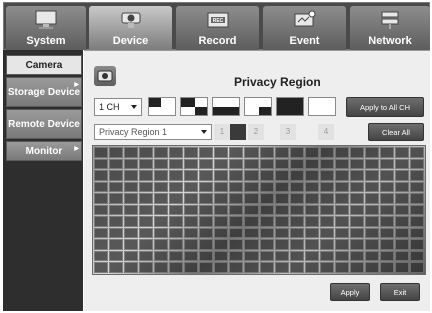  Describe the element at coordinates (44, 65) in the screenshot. I see `sidebar-item-camera: Camera` at that location.